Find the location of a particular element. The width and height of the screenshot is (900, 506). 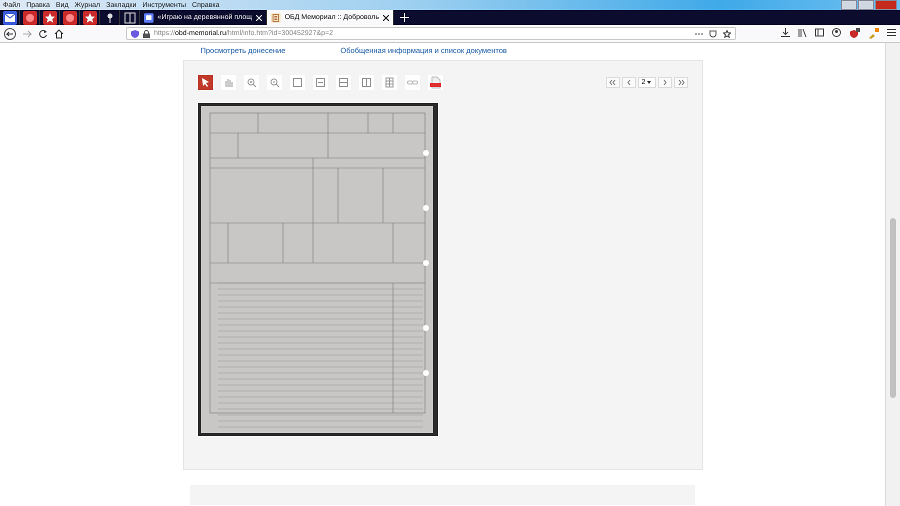

back-icon is located at coordinates (10, 34).